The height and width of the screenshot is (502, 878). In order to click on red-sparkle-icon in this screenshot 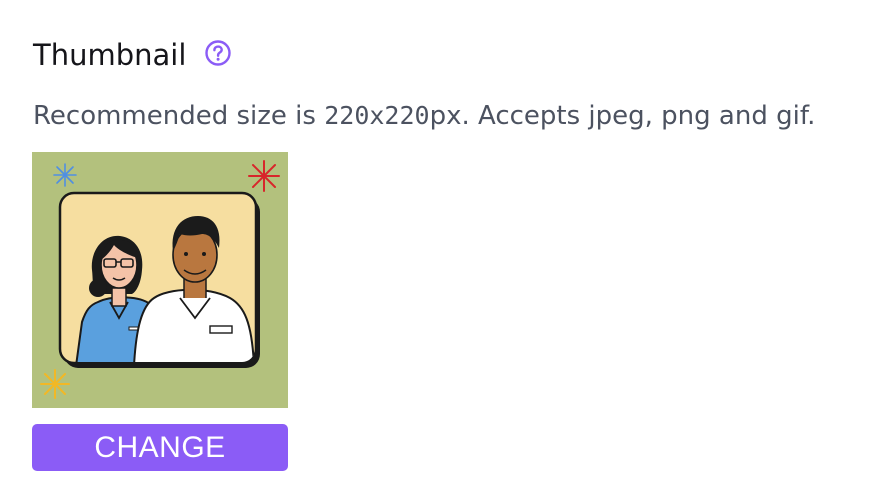, I will do `click(264, 176)`.